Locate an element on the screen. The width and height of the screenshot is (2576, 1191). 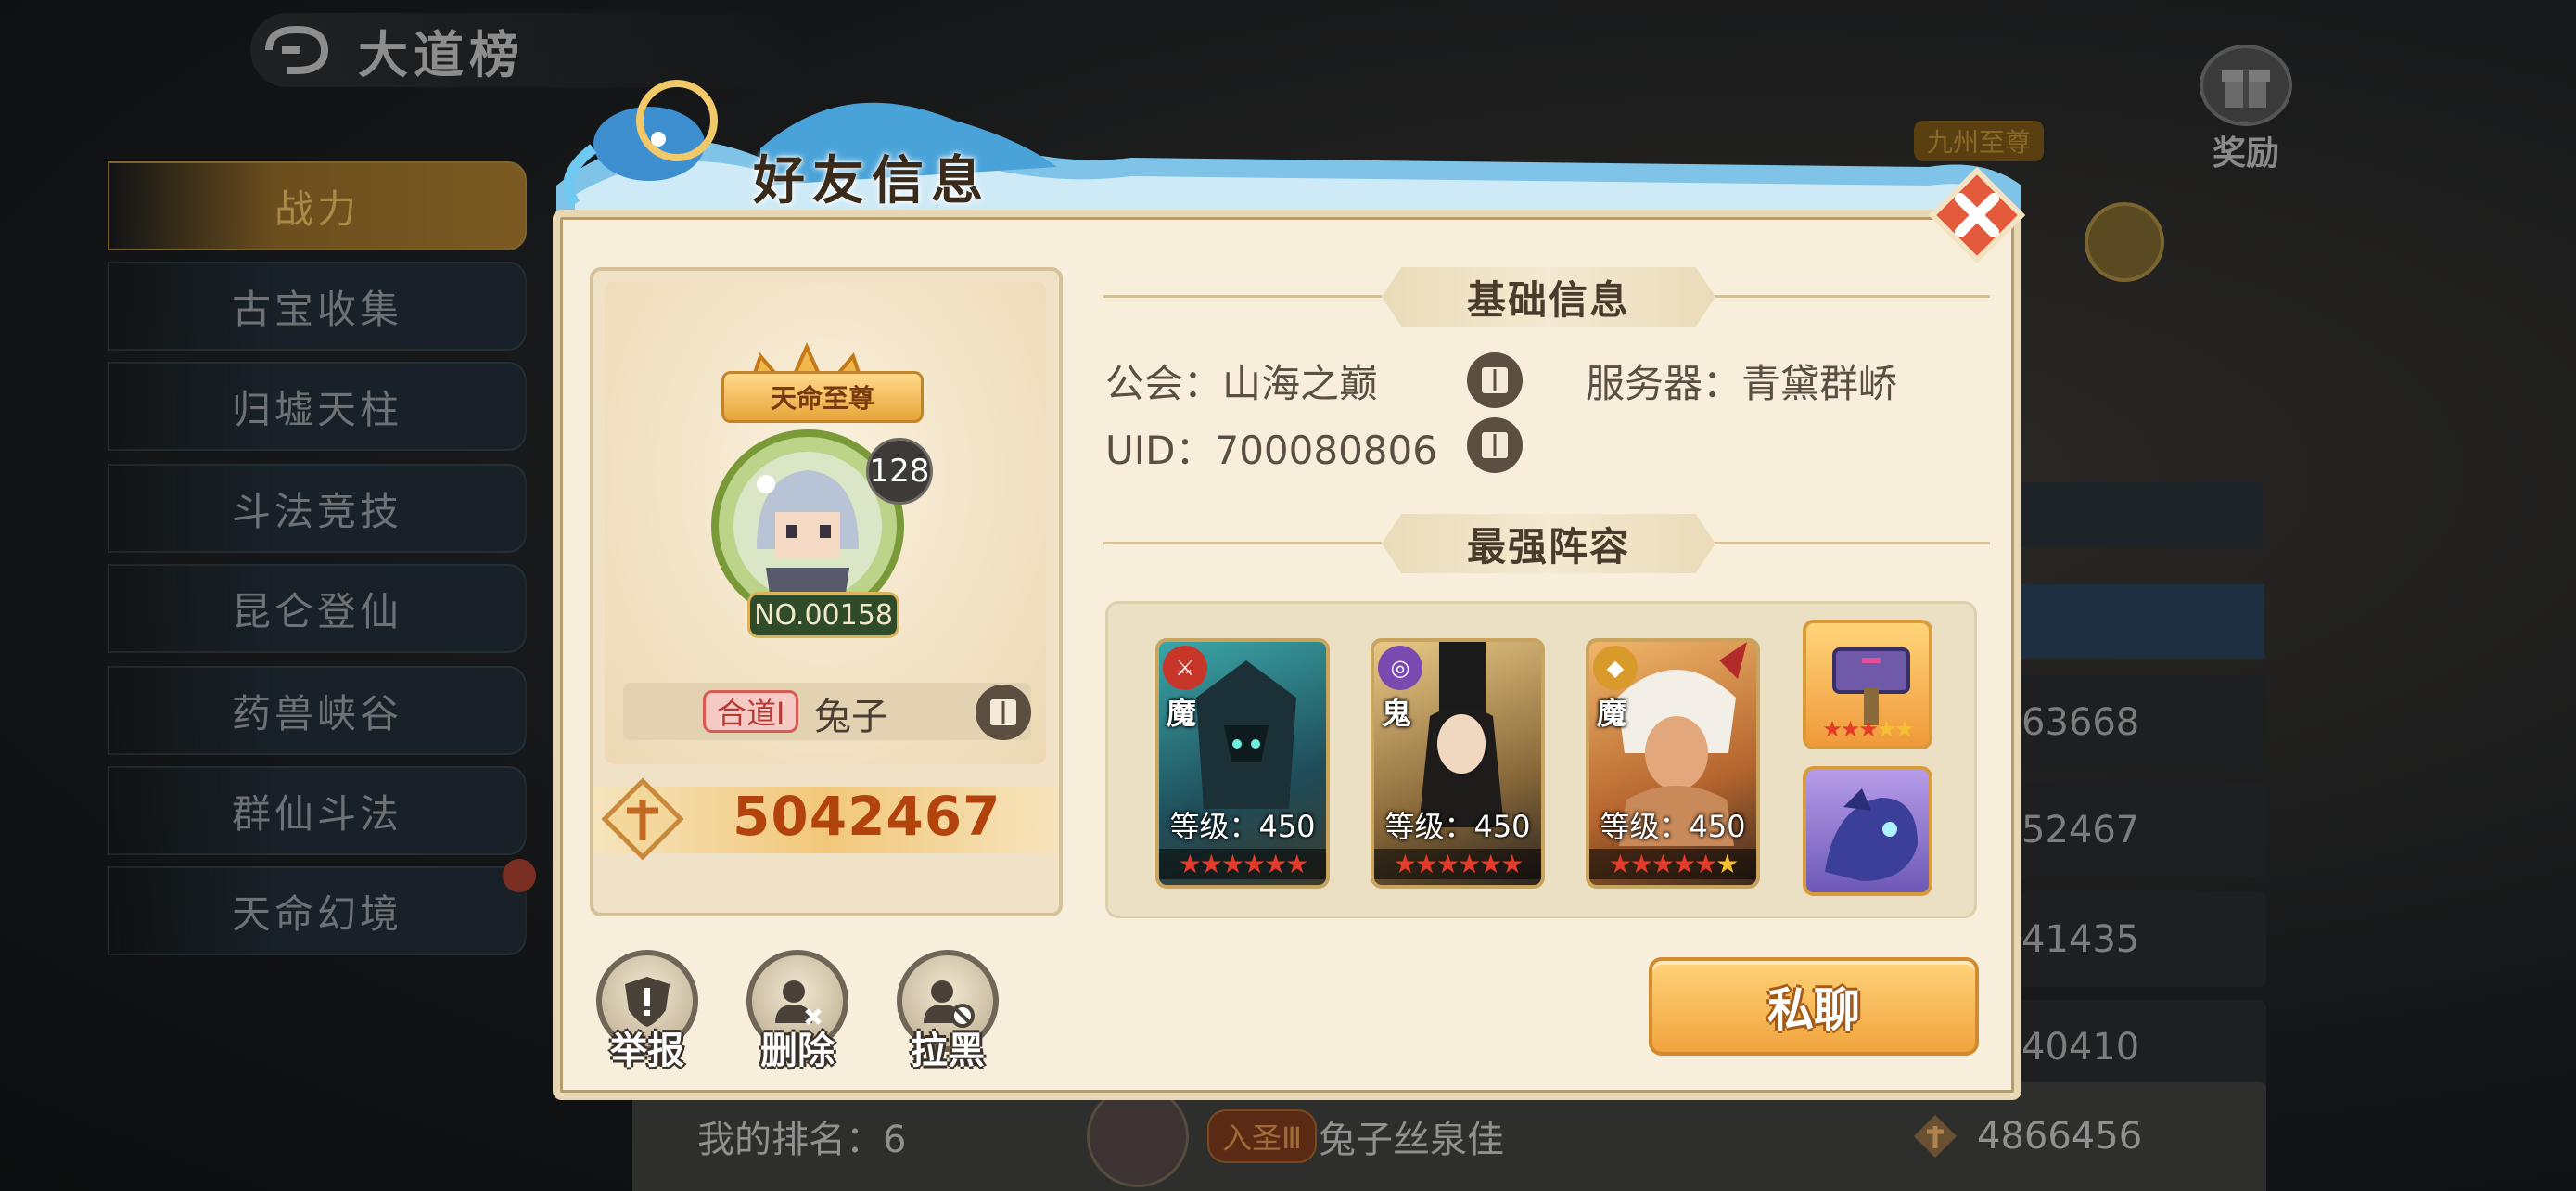
ranking-value: 41435 is located at coordinates (2080, 939).